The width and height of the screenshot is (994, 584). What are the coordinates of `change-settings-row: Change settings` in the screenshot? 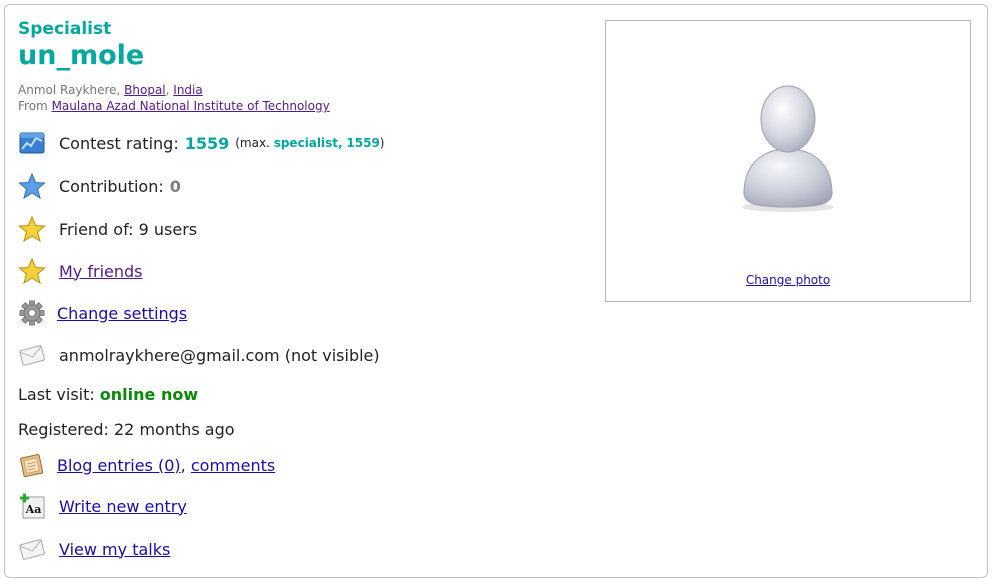 It's located at (102, 313).